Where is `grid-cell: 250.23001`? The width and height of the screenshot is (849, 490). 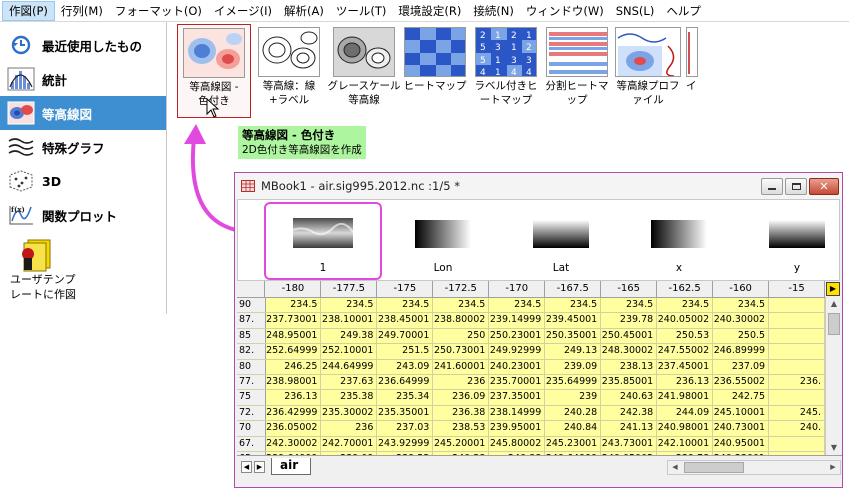
grid-cell: 250.23001 is located at coordinates (517, 336).